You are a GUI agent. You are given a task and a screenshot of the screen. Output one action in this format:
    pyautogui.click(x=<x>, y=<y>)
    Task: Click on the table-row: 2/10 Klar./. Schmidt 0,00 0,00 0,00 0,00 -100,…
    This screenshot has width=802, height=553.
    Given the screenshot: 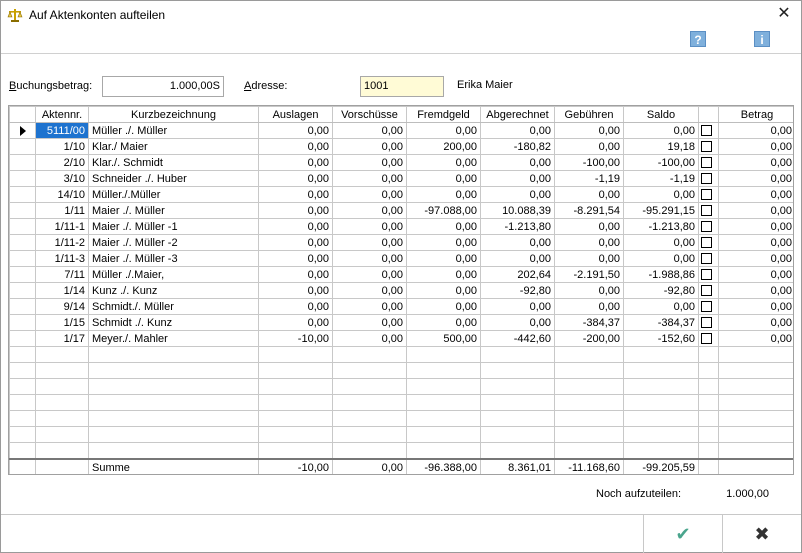 What is the action you would take?
    pyautogui.click(x=401, y=162)
    